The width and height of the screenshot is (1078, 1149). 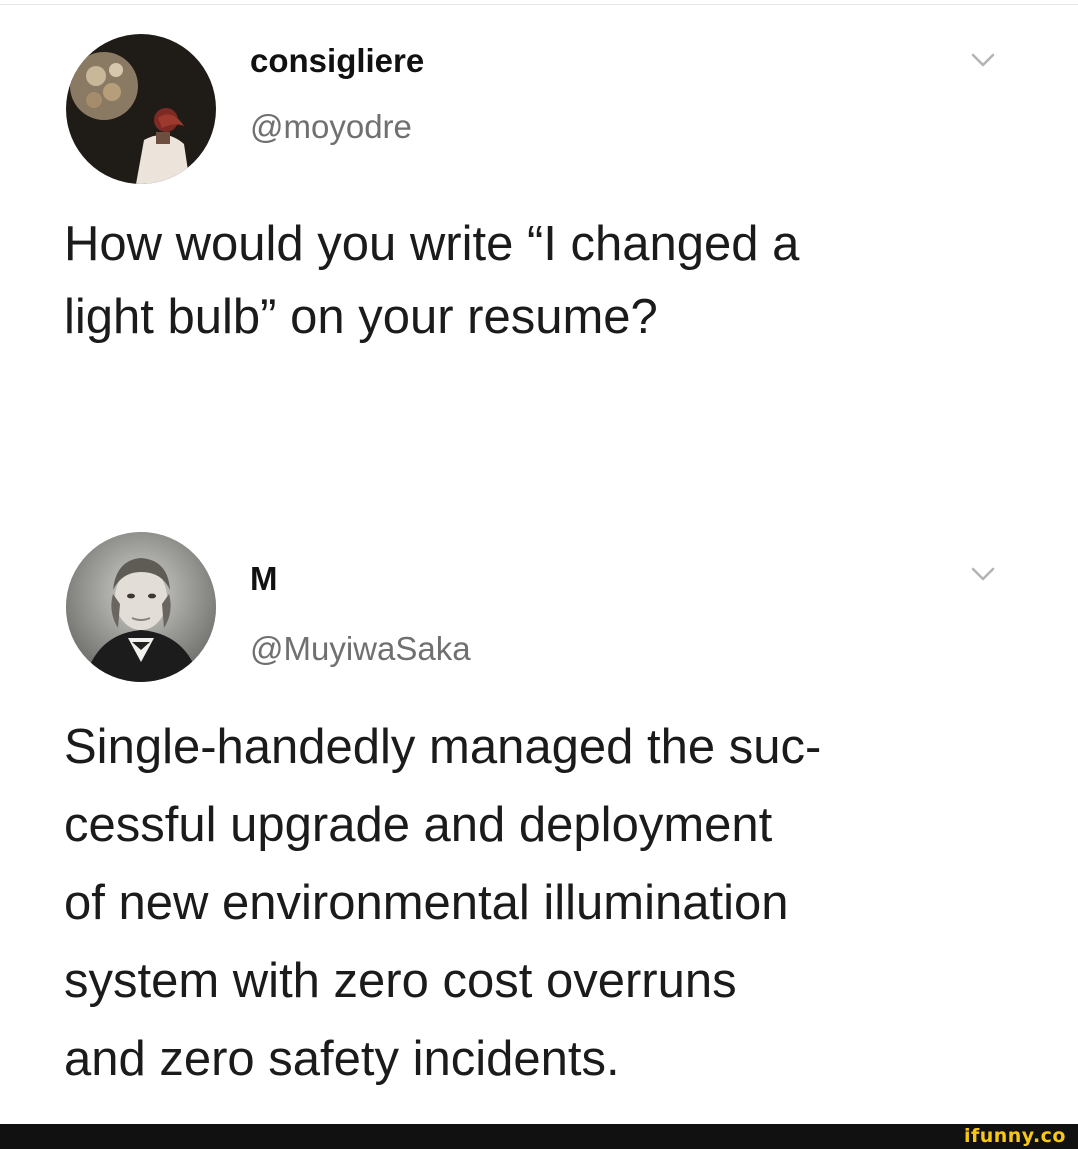 What do you see at coordinates (1014, 1136) in the screenshot?
I see `ifunny-watermark: ifunny.co` at bounding box center [1014, 1136].